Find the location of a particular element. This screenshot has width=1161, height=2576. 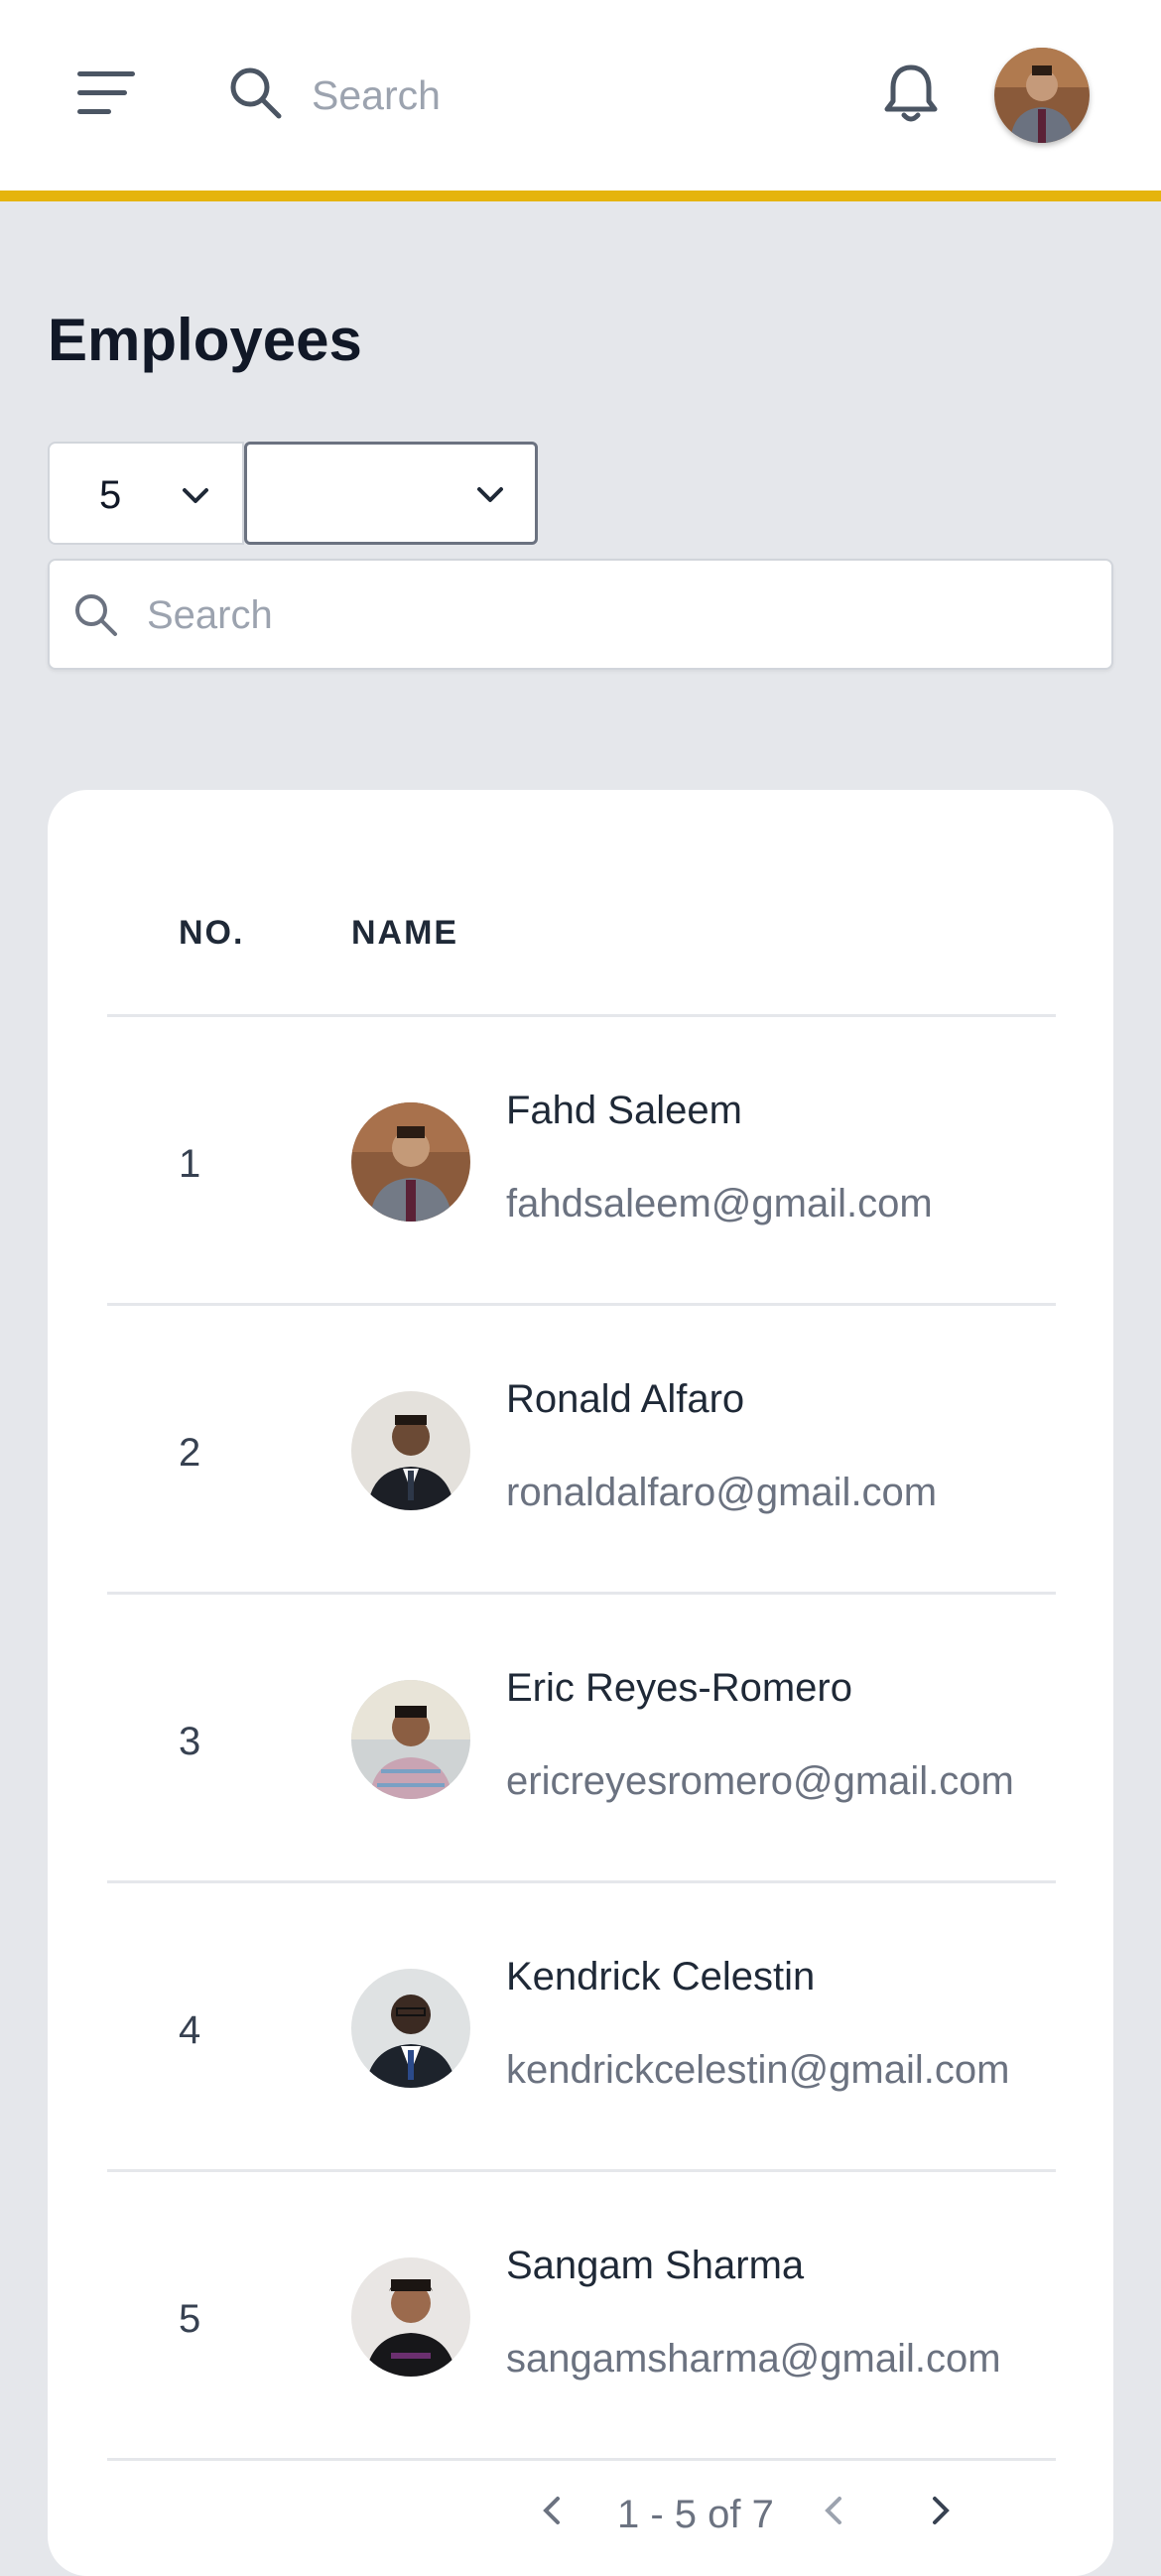

divider is located at coordinates (581, 2460).